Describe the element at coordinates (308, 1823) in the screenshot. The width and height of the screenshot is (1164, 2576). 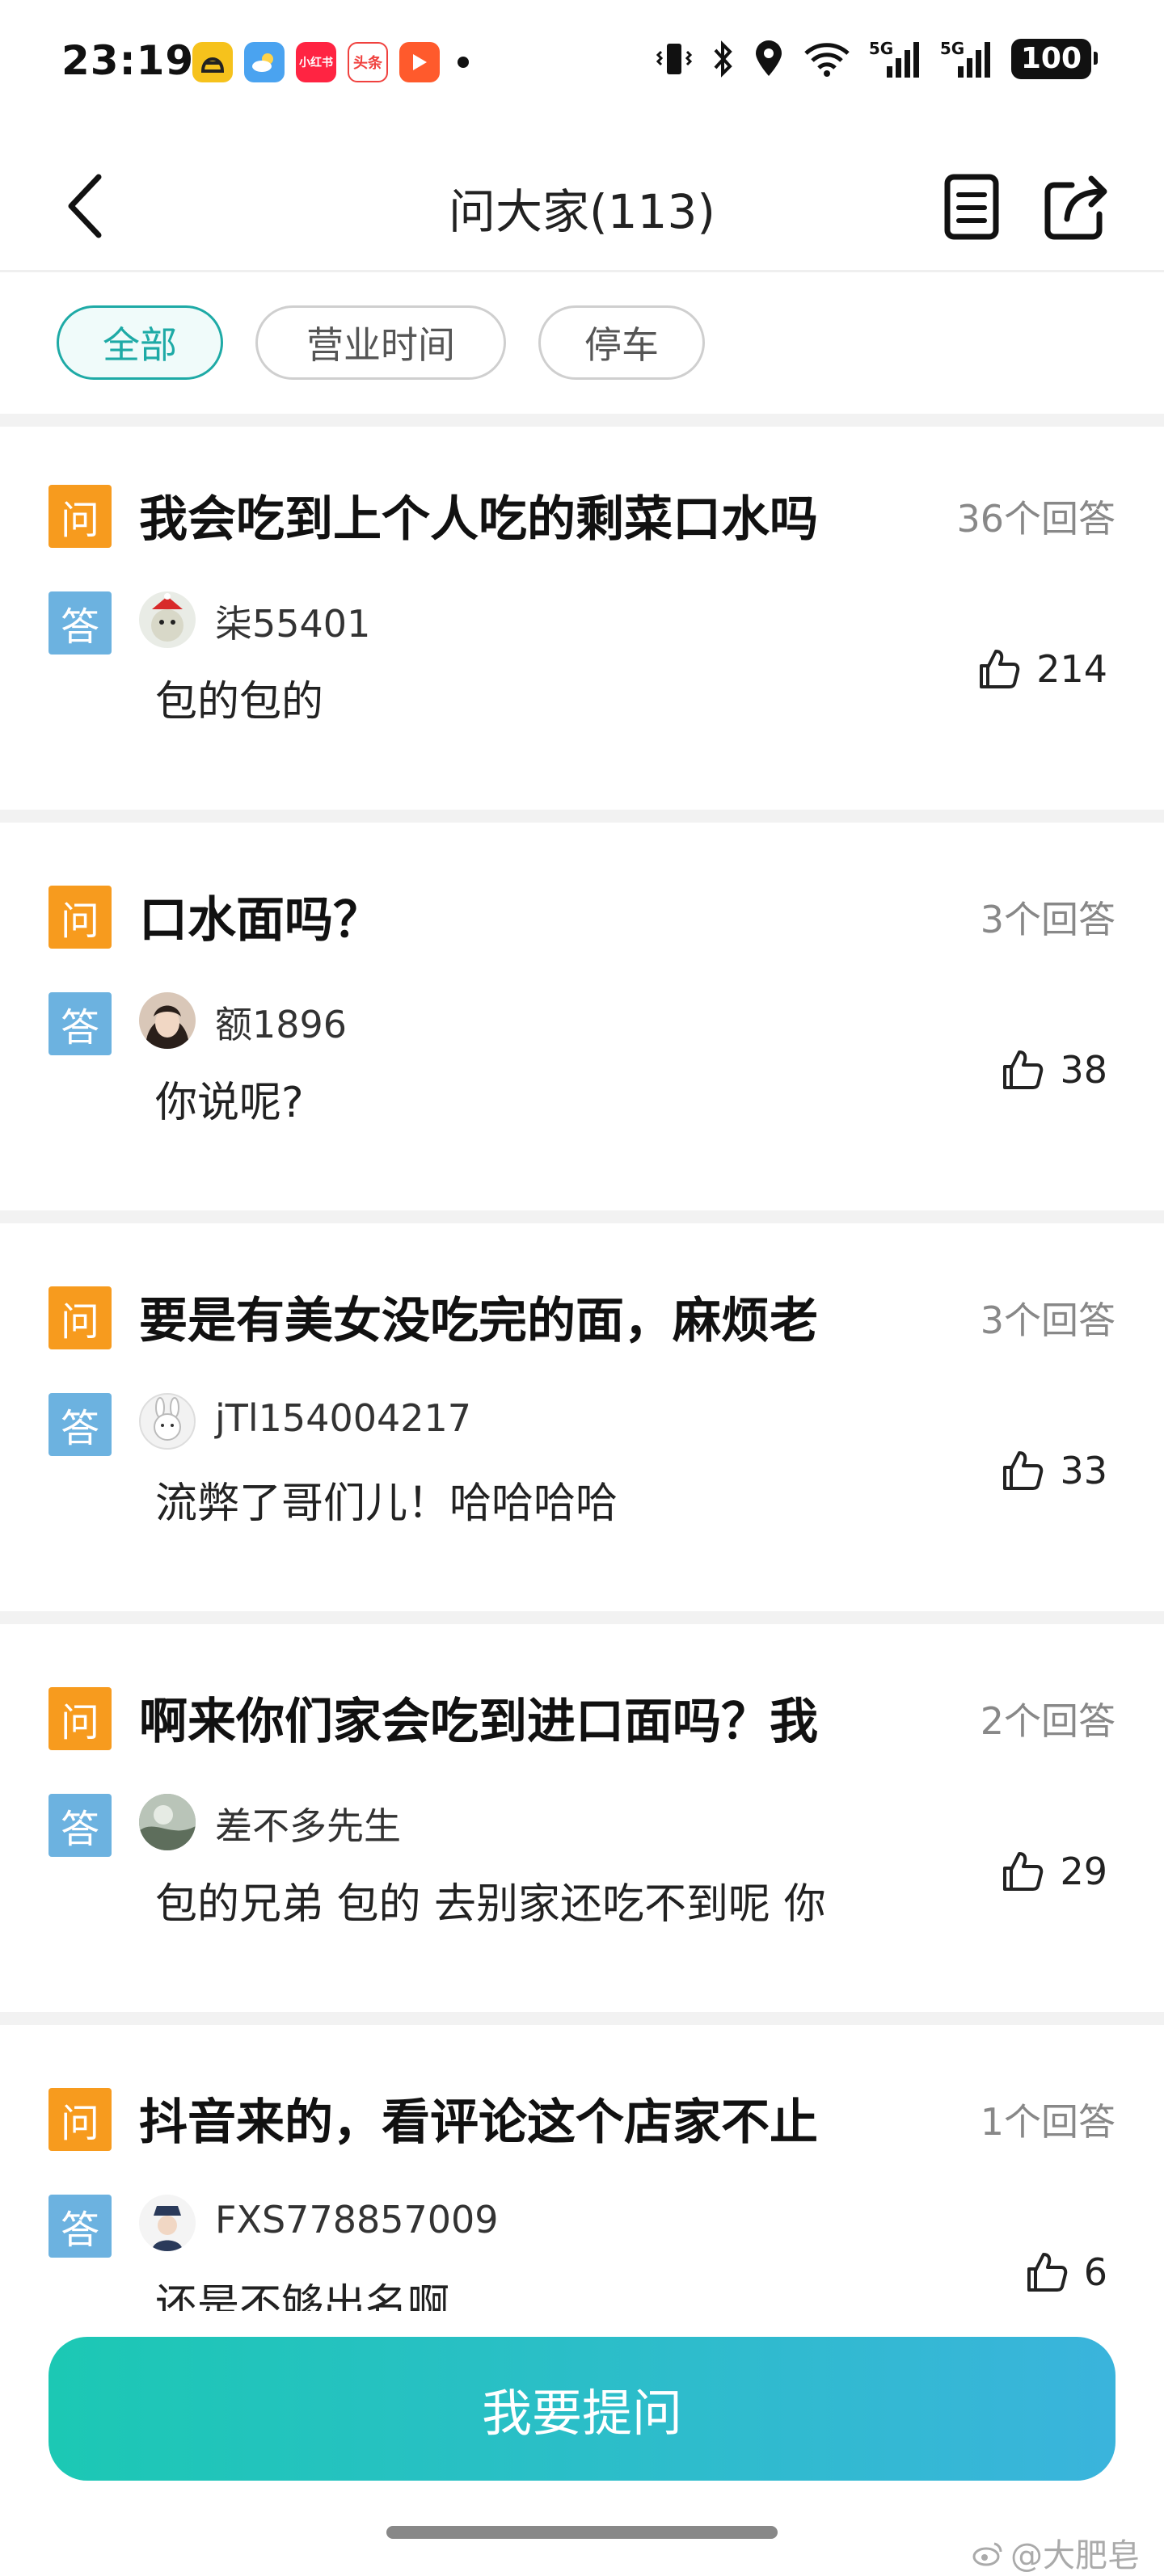
I see `username: 差不多先生` at that location.